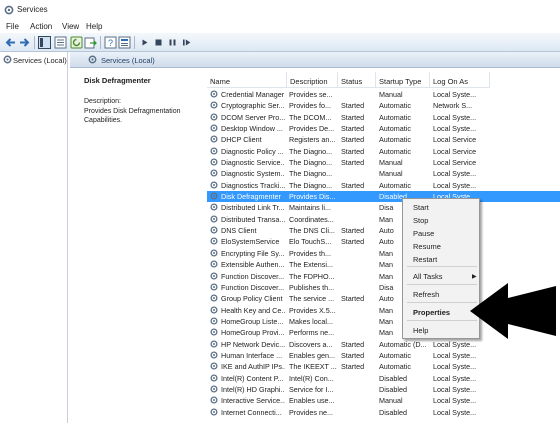 The height and width of the screenshot is (423, 560). I want to click on menu-item-resume: Resume, so click(427, 246).